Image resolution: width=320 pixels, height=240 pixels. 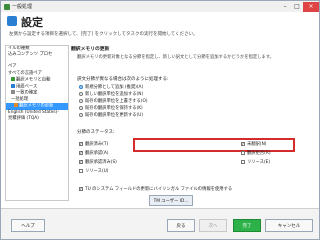 I want to click on radio-update: 既存の翻訳単位を更新する(U), so click(x=111, y=115).